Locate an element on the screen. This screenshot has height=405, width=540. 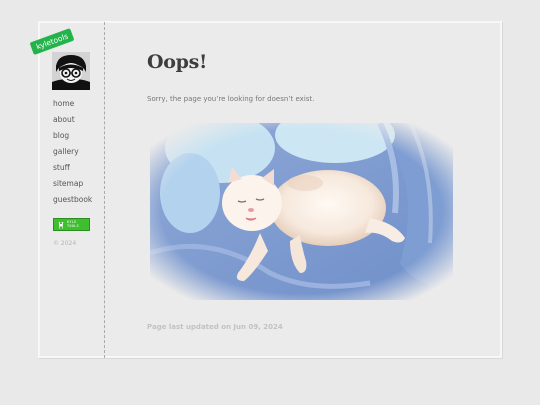
nav-item-gallery: gallery is located at coordinates (72, 154).